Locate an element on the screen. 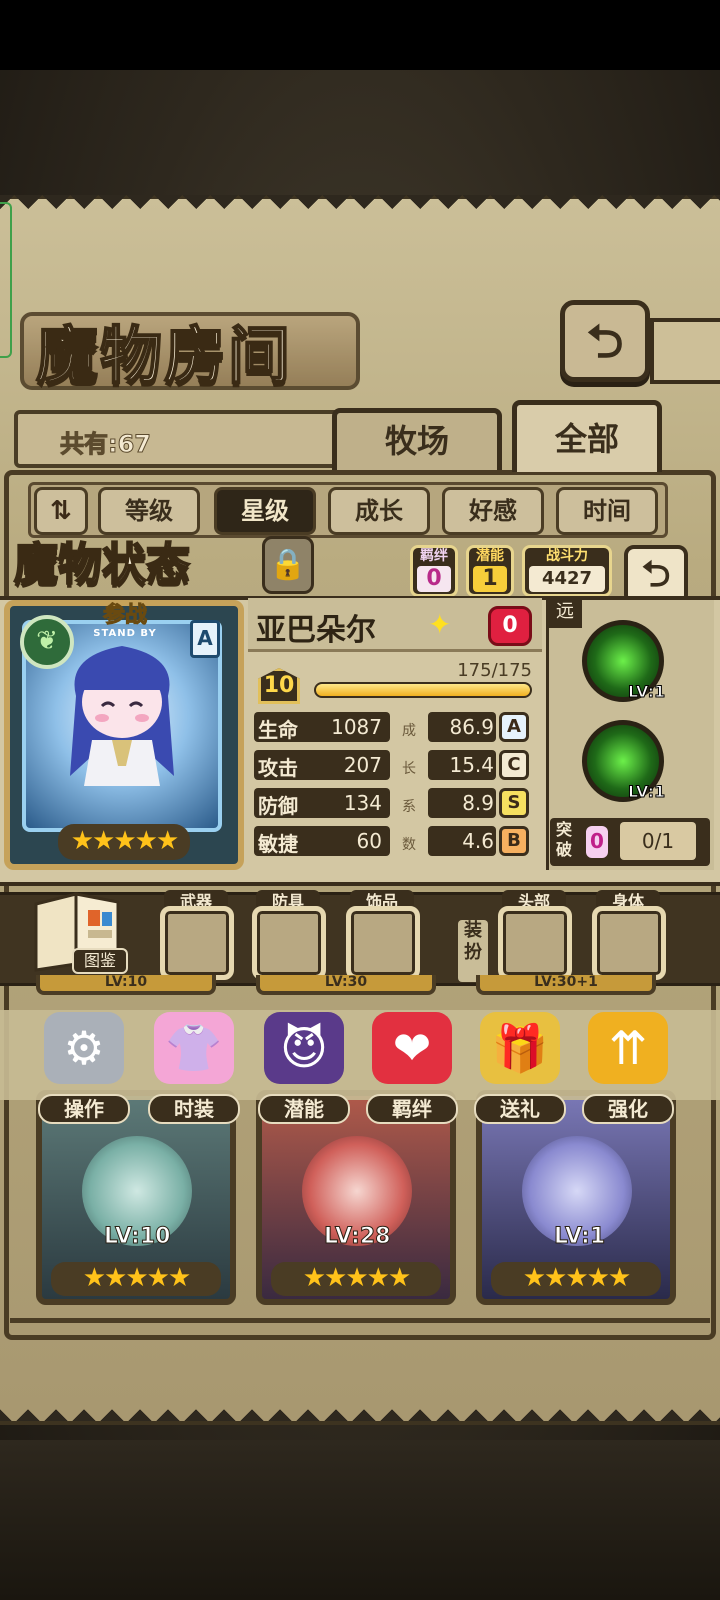 The width and height of the screenshot is (720, 1600). head-slot is located at coordinates (535, 943).